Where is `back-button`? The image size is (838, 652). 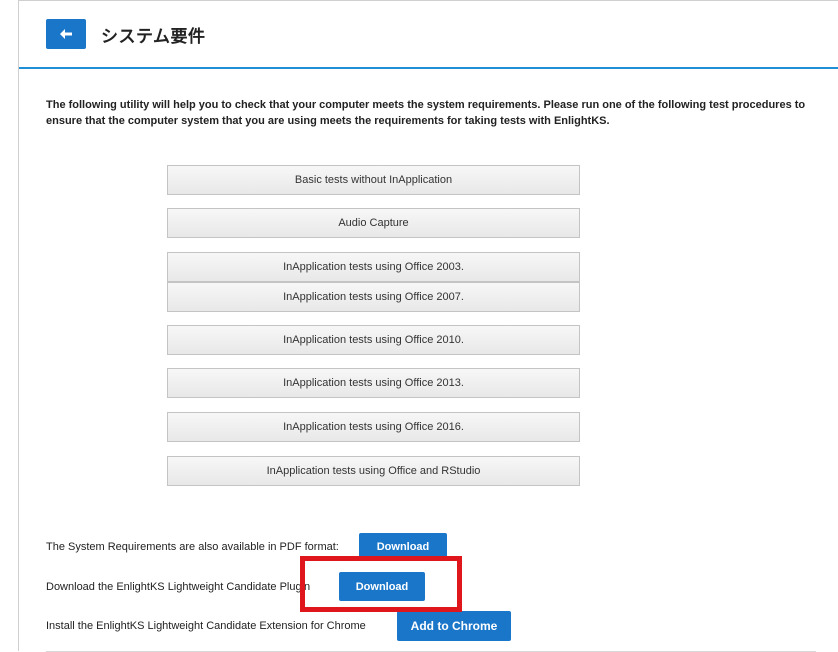
back-button is located at coordinates (66, 34).